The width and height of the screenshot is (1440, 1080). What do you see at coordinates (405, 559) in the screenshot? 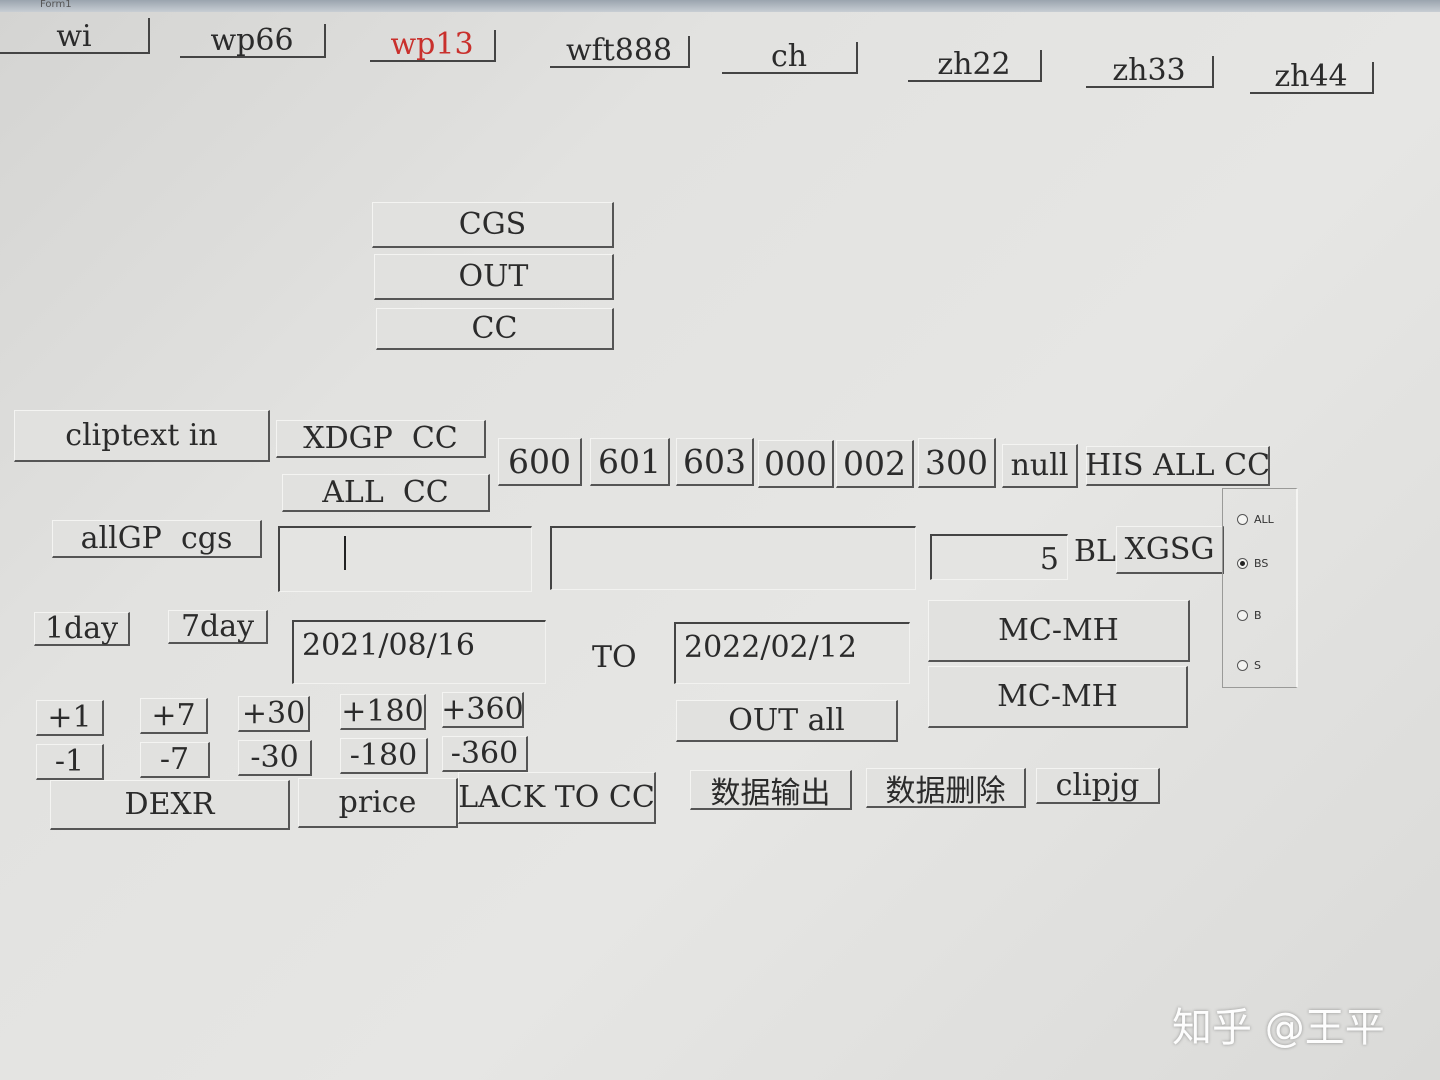
I see `clip-text-input` at bounding box center [405, 559].